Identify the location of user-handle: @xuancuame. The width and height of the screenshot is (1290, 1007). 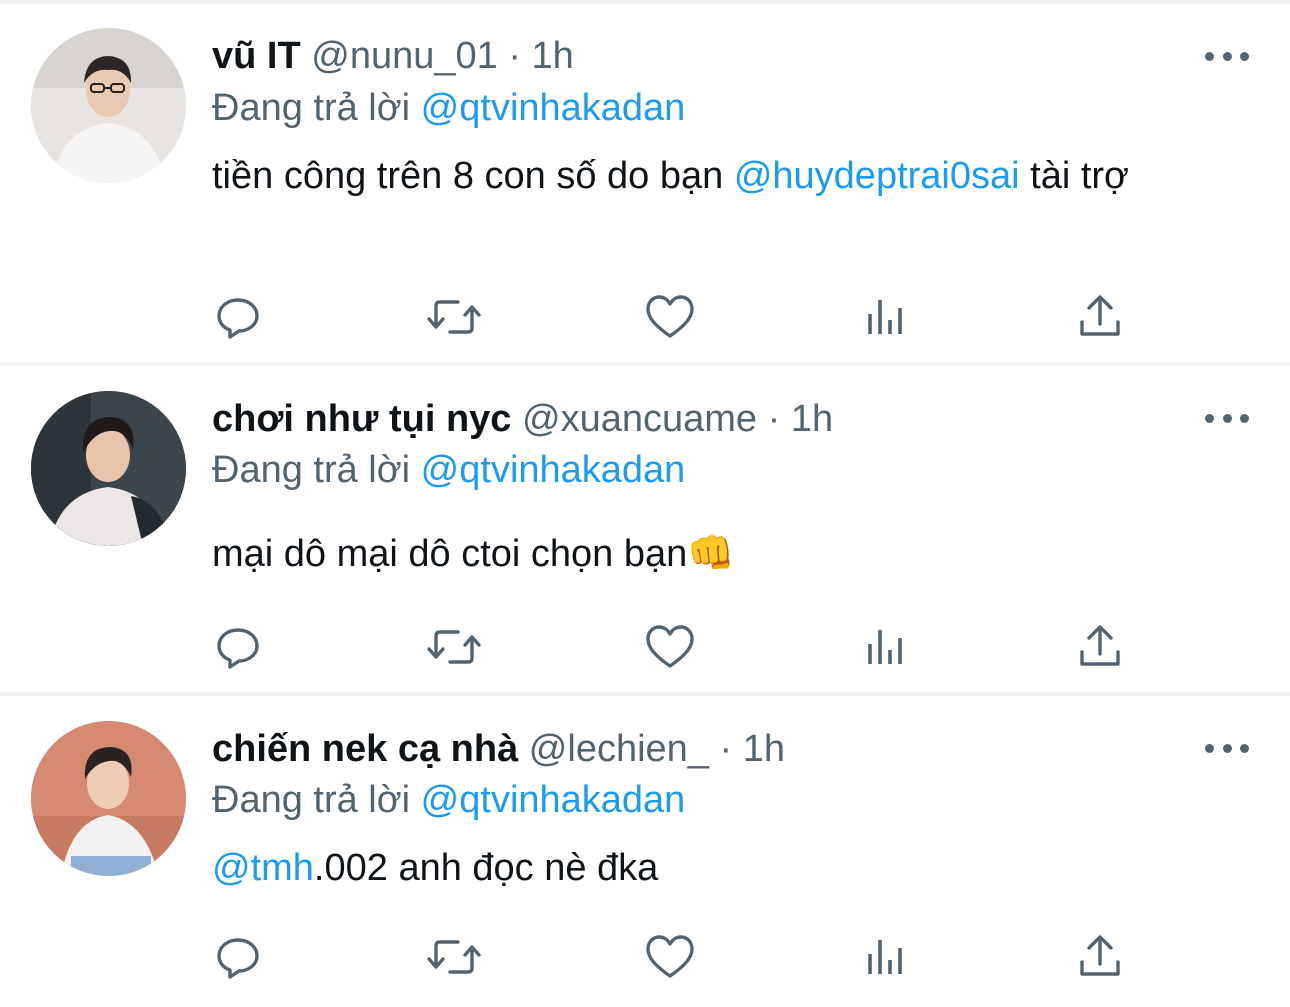
(639, 419).